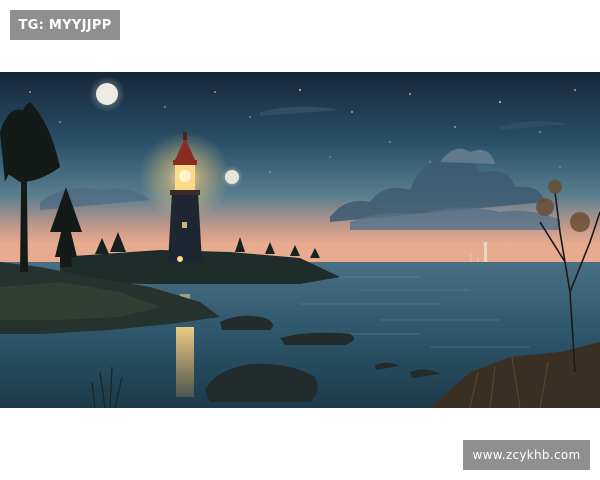 Image resolution: width=600 pixels, height=480 pixels. Describe the element at coordinates (185, 362) in the screenshot. I see `light-reflection` at that location.